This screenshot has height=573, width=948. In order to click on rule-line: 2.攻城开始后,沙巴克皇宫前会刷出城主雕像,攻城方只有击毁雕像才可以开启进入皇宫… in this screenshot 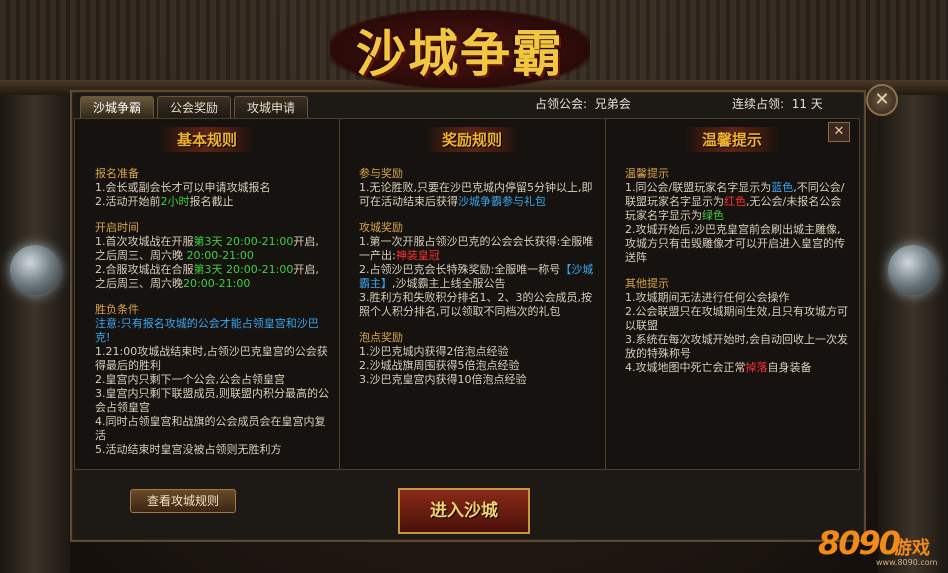, I will do `click(735, 243)`.